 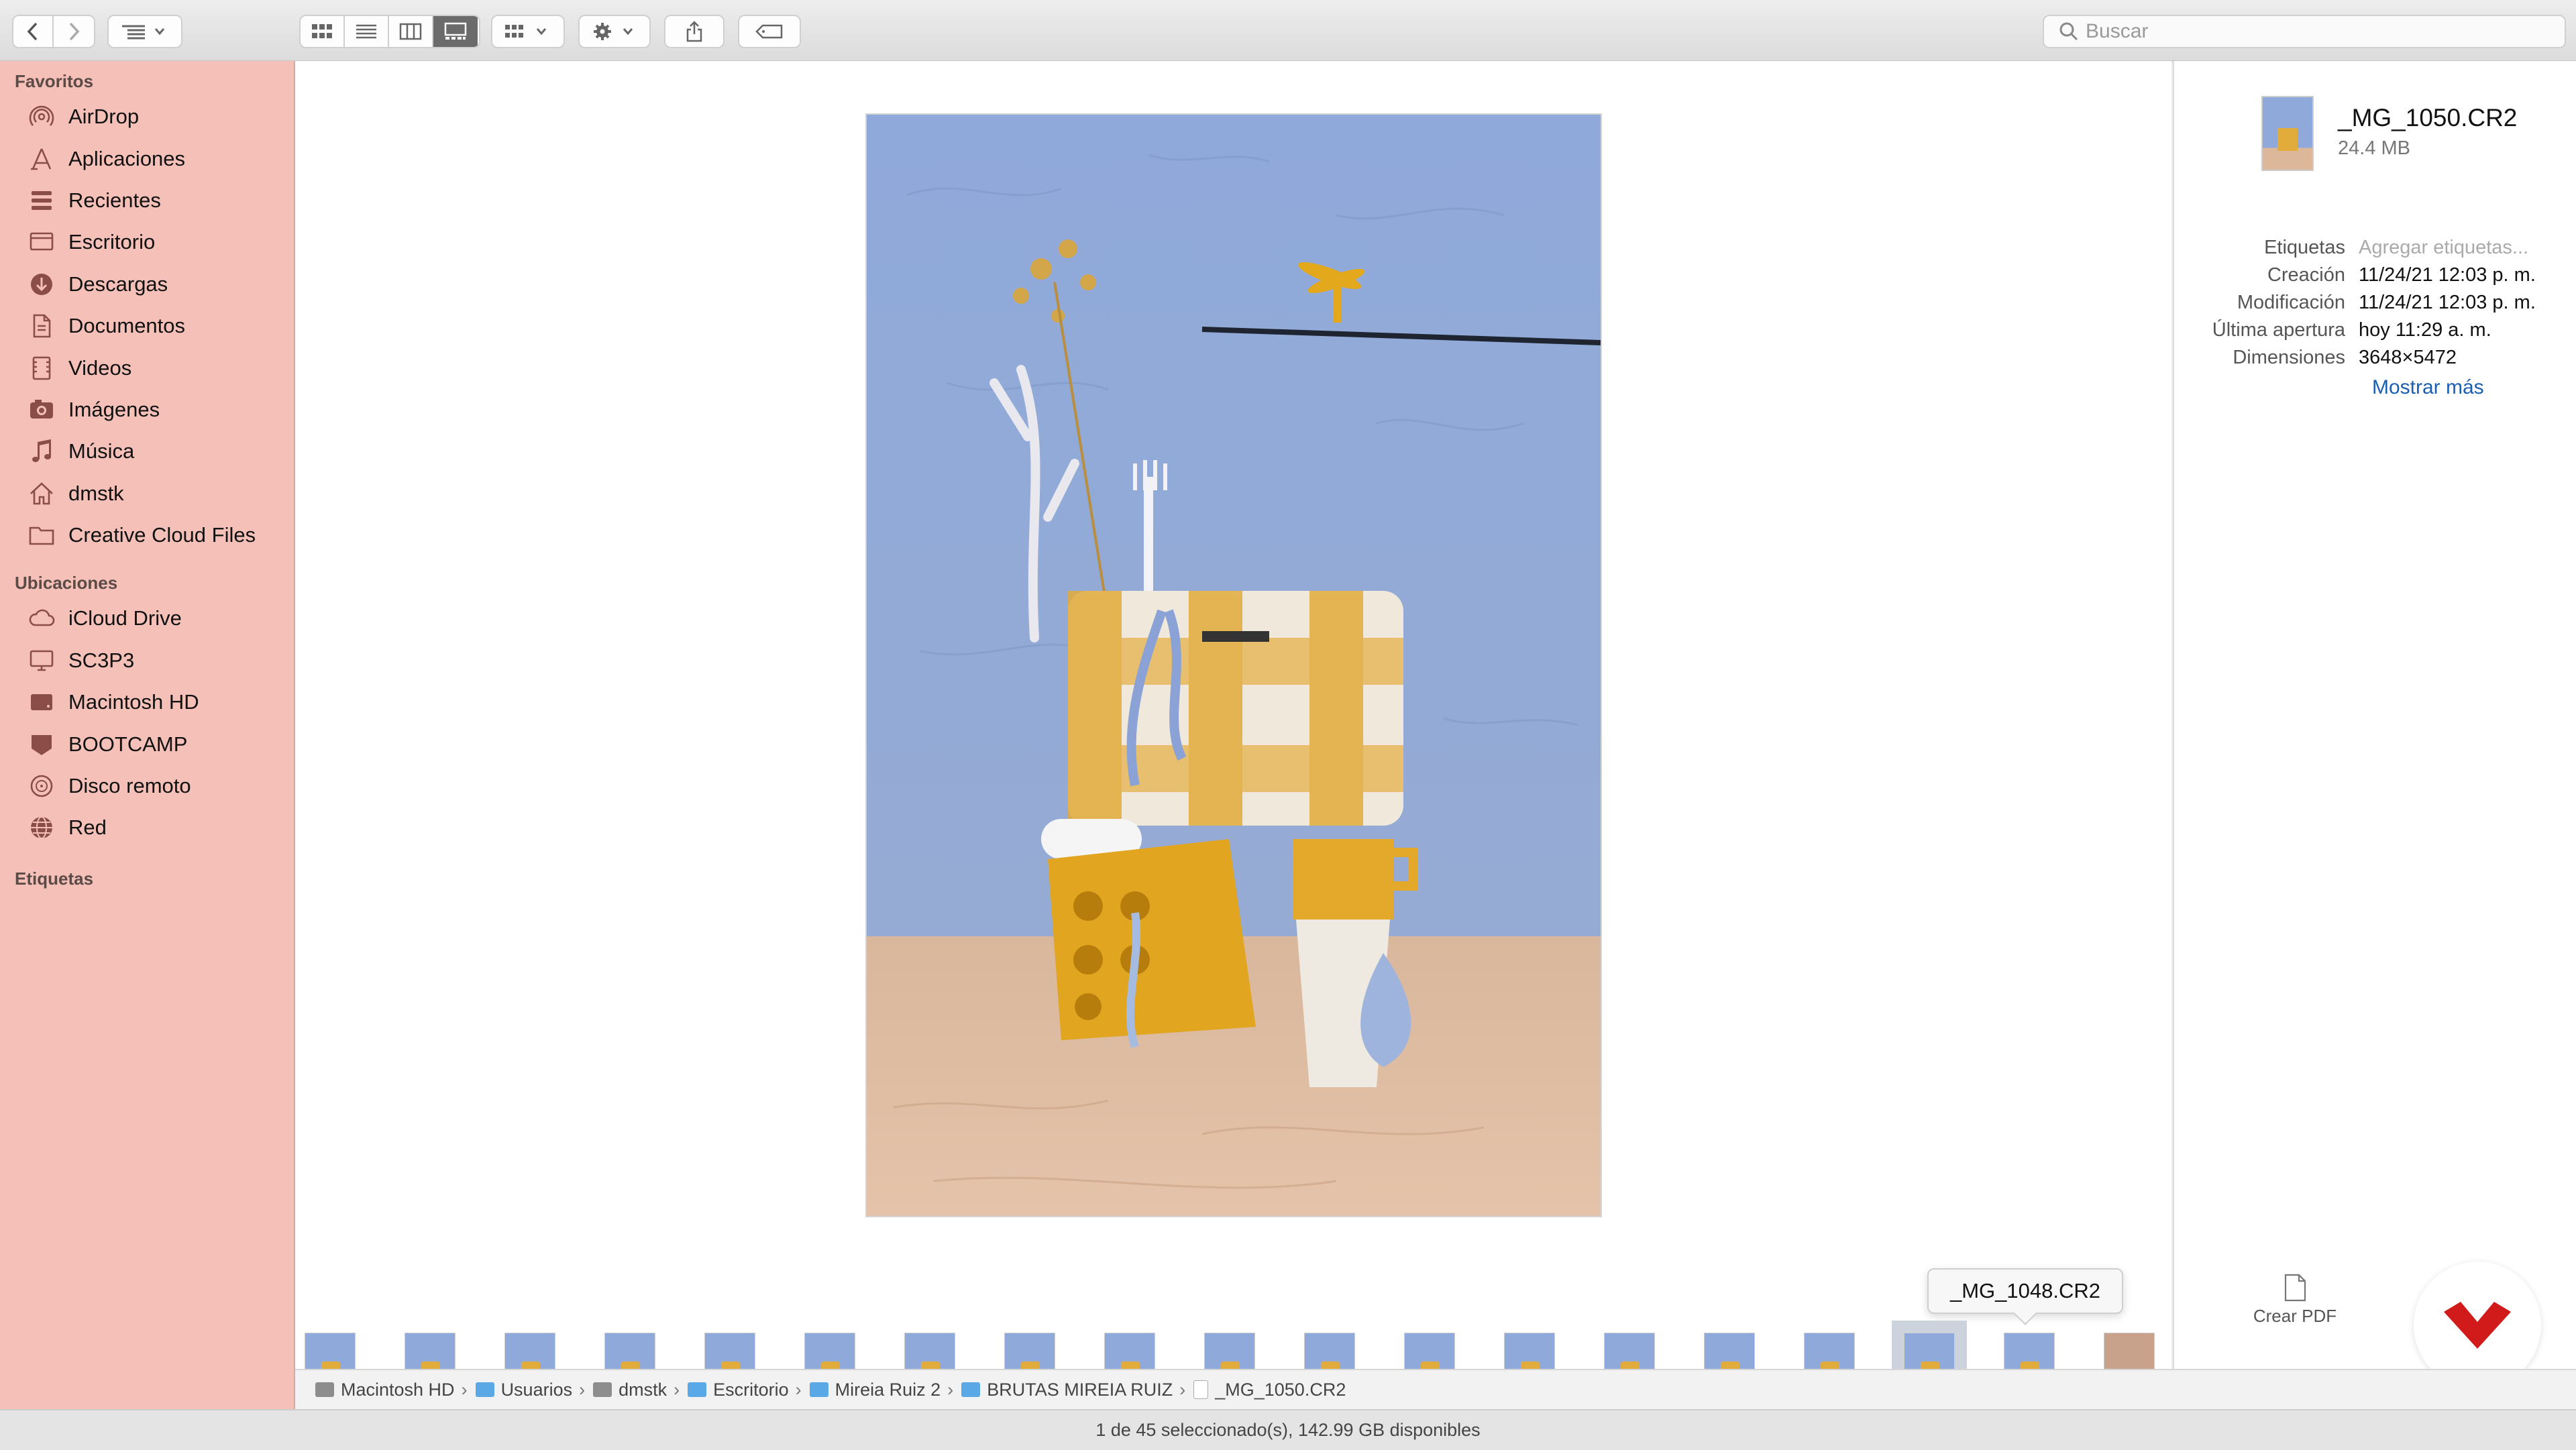 What do you see at coordinates (101, 660) in the screenshot?
I see `sidebar-item-label: SC3P3` at bounding box center [101, 660].